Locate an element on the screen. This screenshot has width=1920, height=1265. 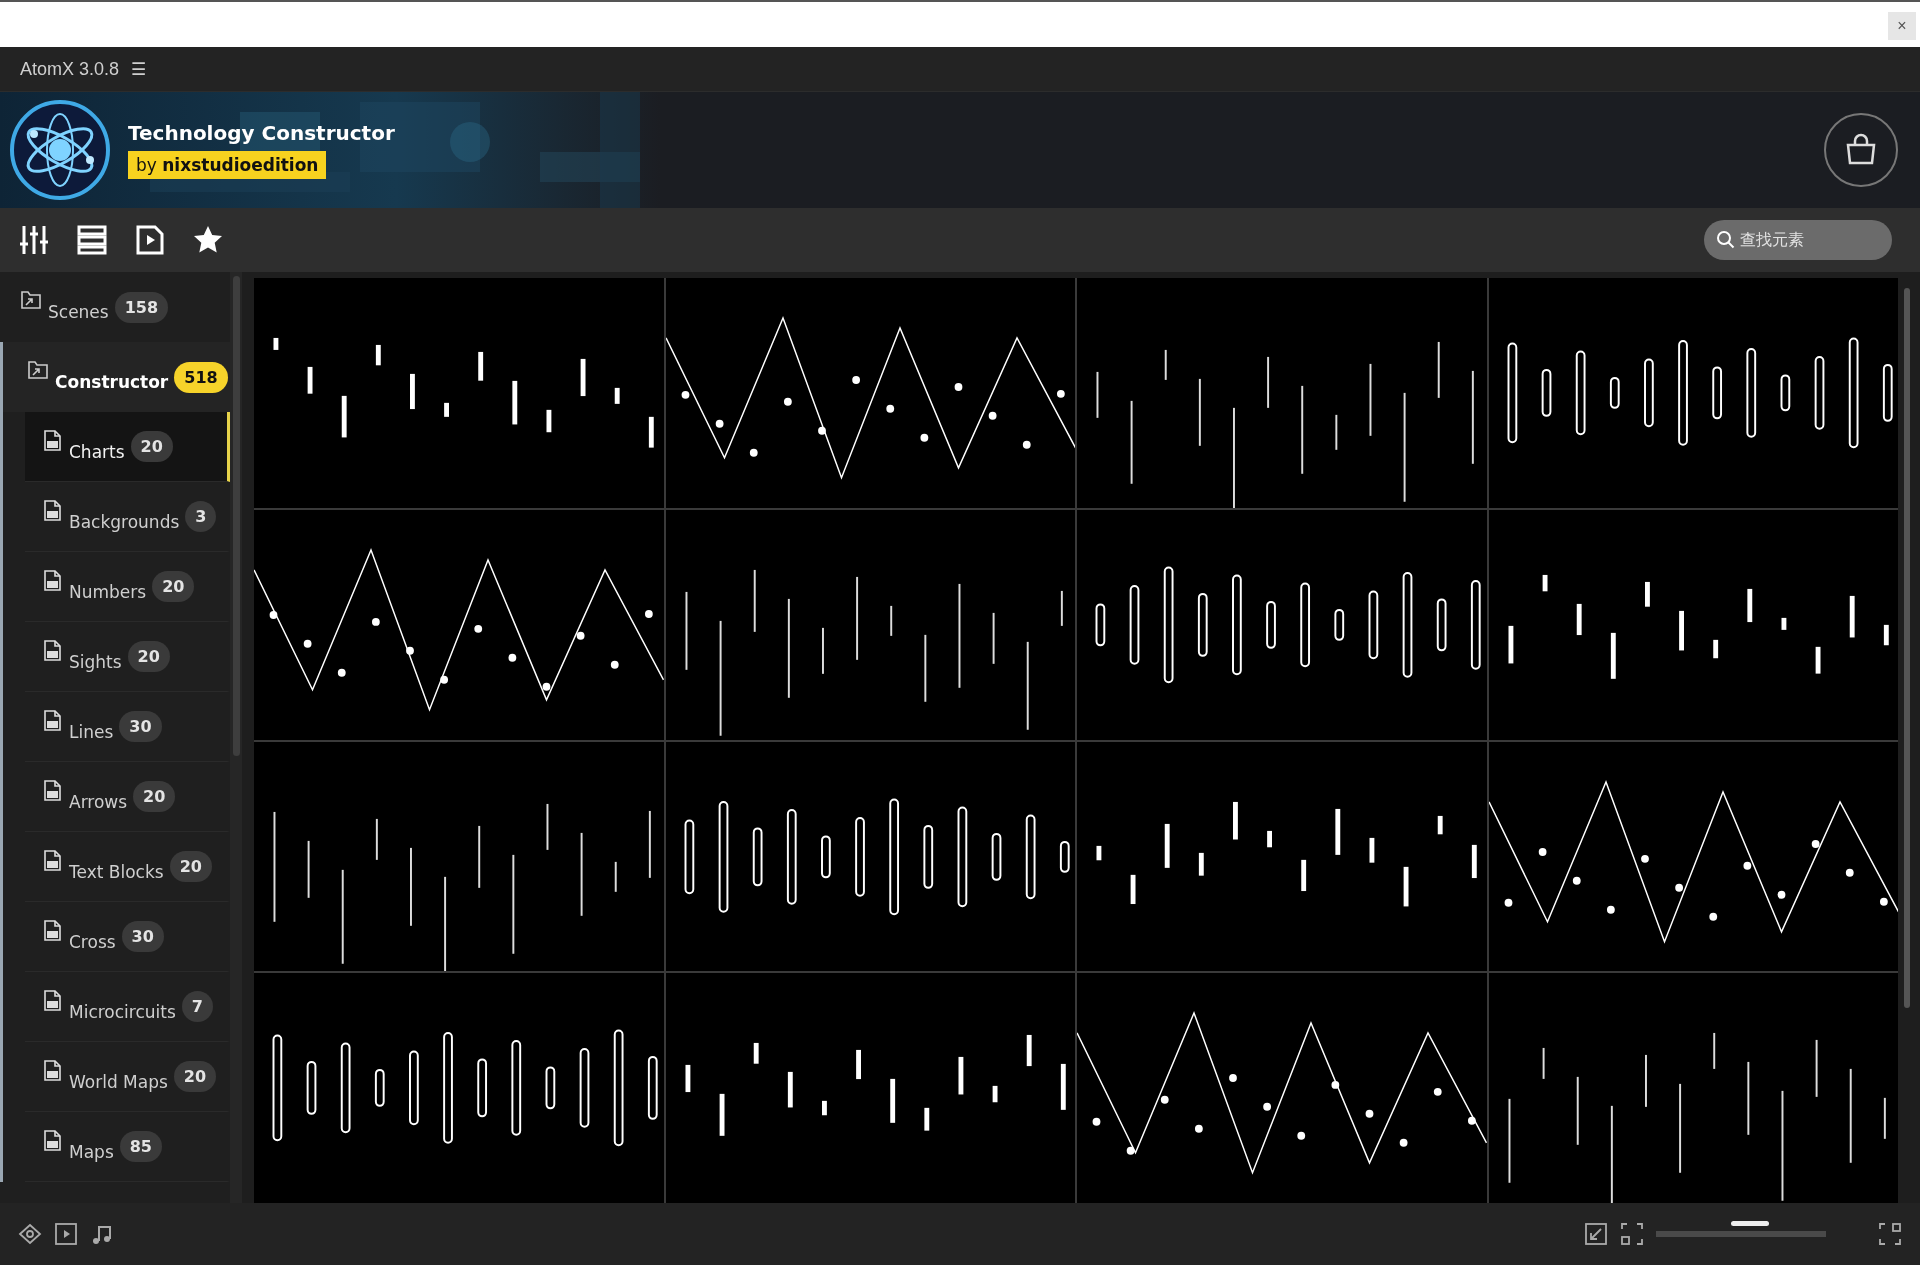
bag-icon is located at coordinates (1861, 150).